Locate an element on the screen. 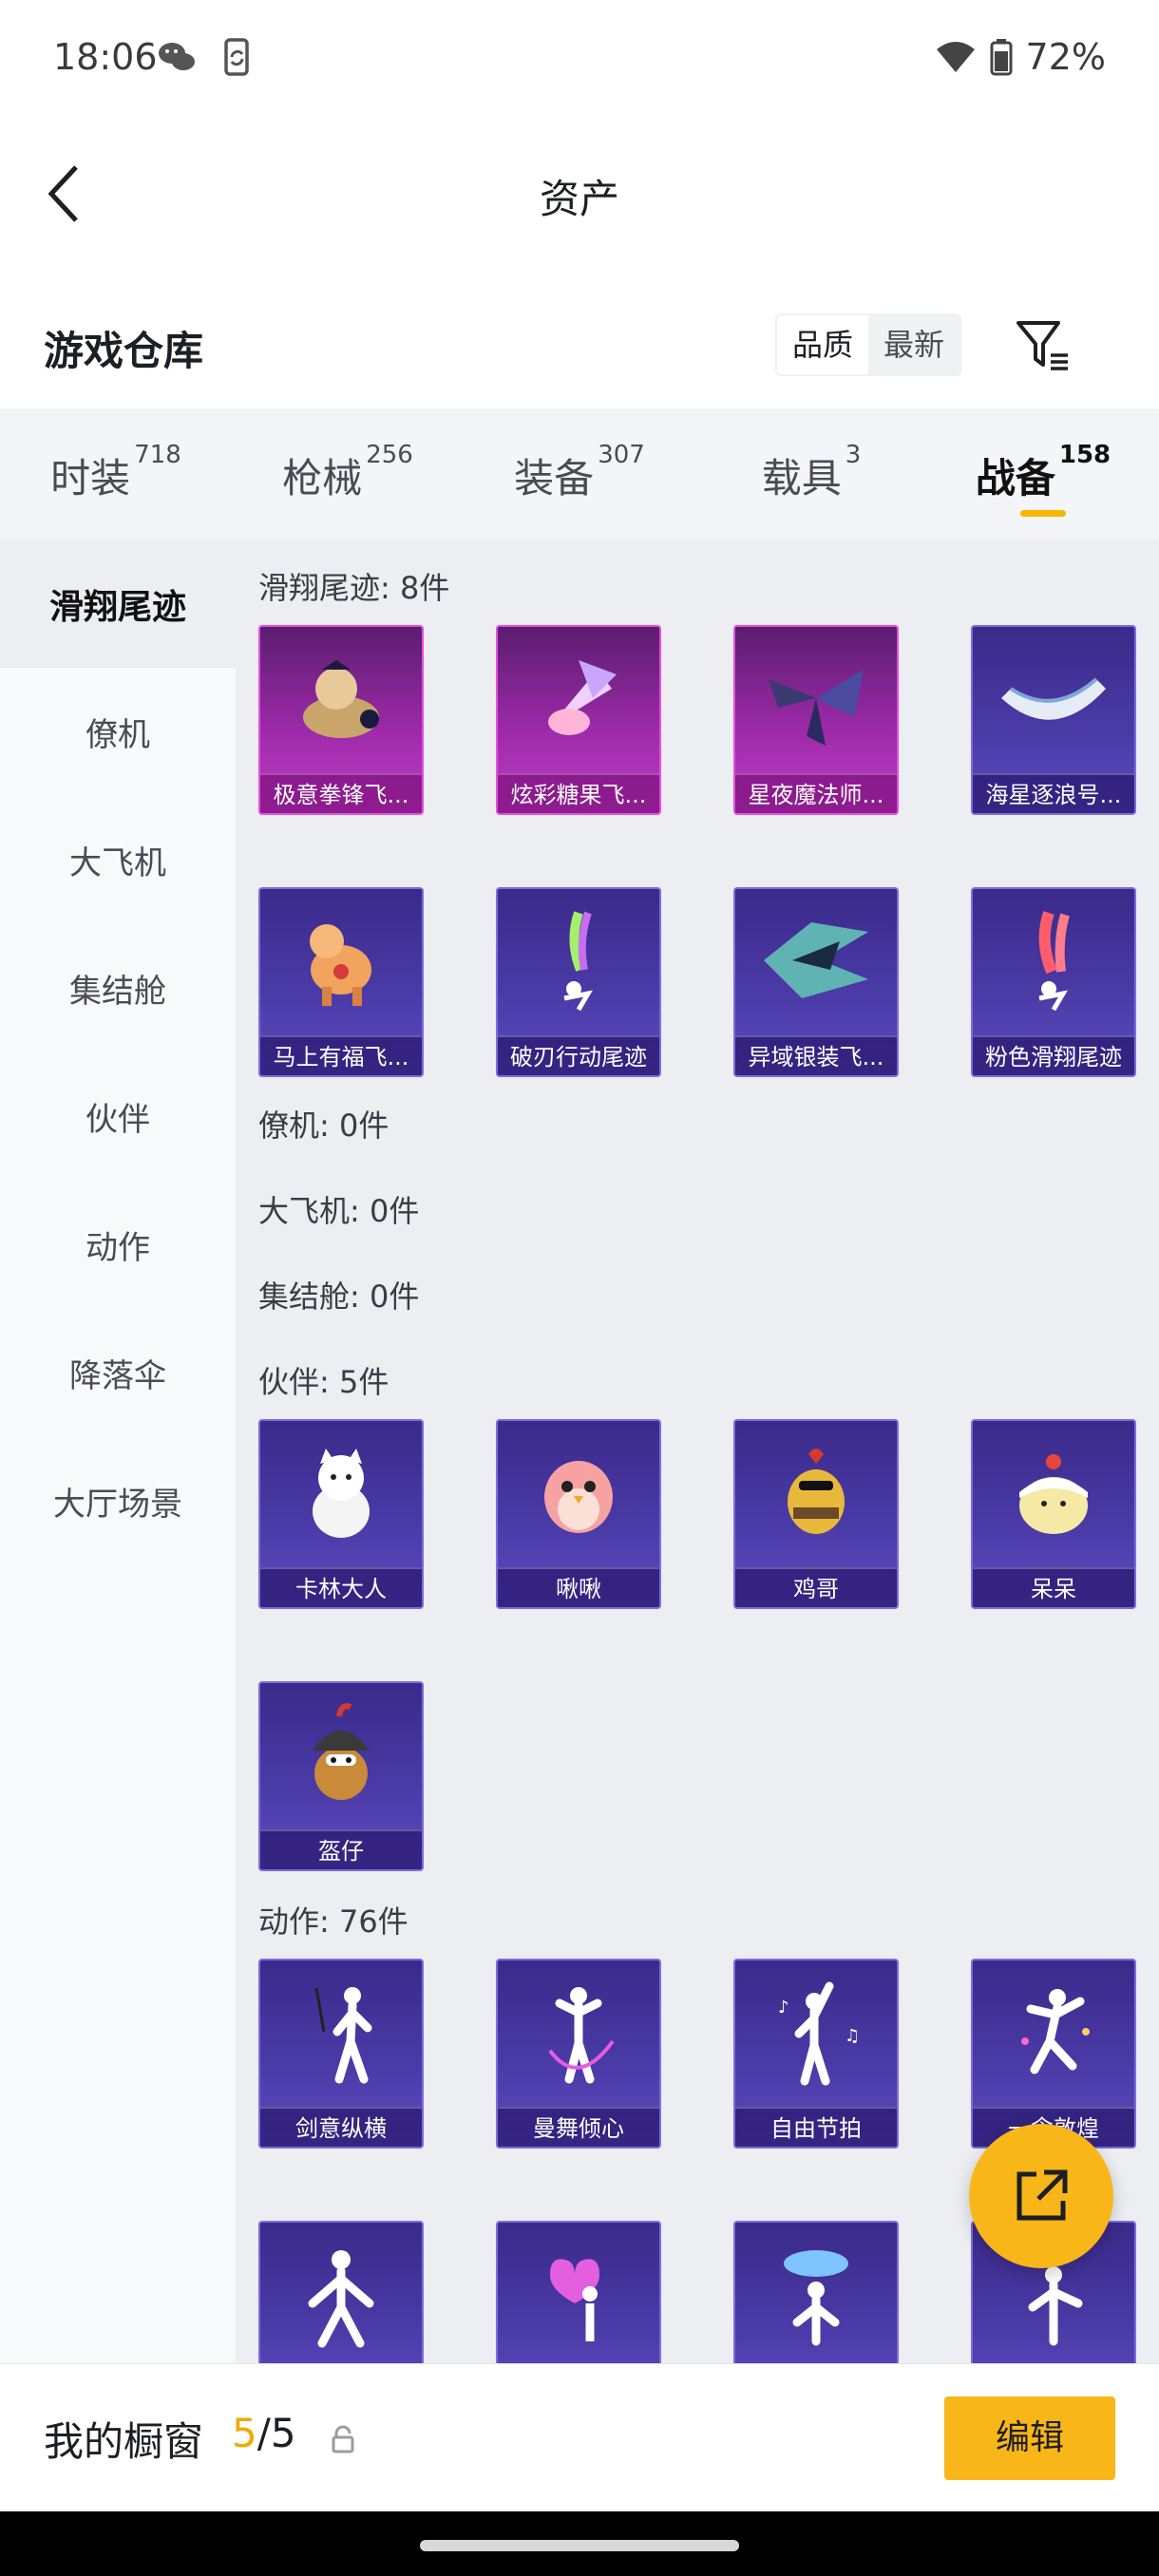 Image resolution: width=1159 pixels, height=2576 pixels. sidebar-item-lobby-scene: 大厅场景 is located at coordinates (118, 1501).